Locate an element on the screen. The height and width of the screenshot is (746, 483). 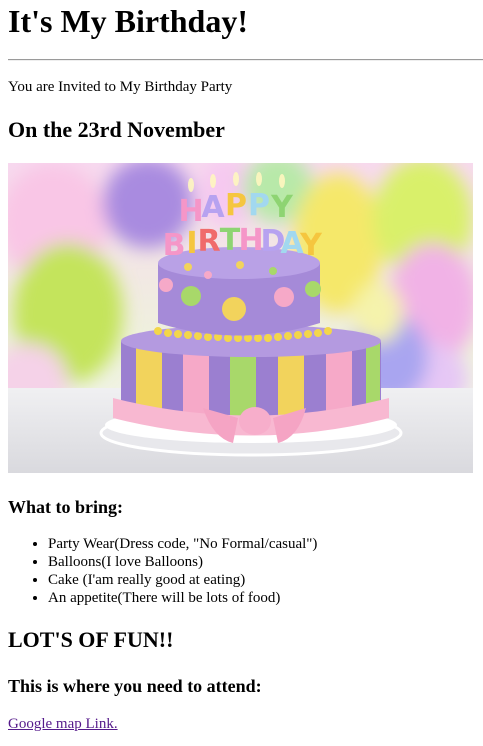
list-item: Balloons(I love Balloons) is located at coordinates (182, 562).